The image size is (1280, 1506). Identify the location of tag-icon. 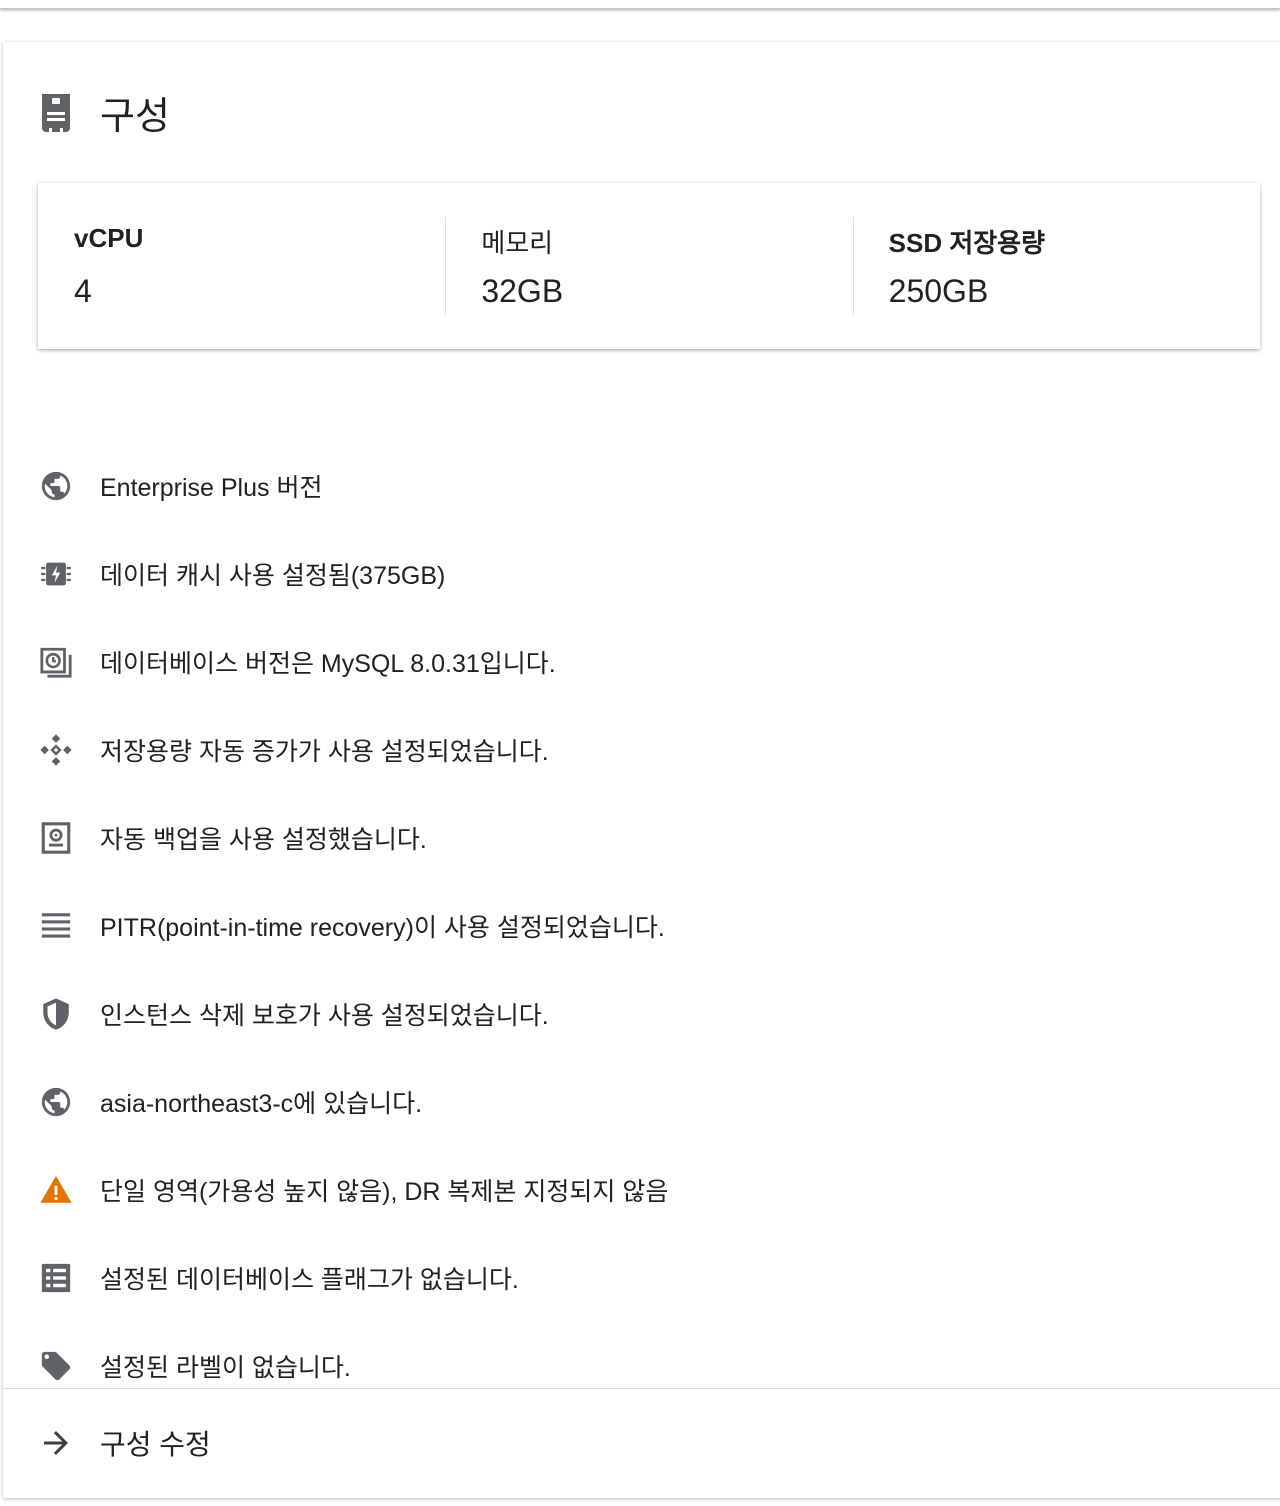
(56, 1366).